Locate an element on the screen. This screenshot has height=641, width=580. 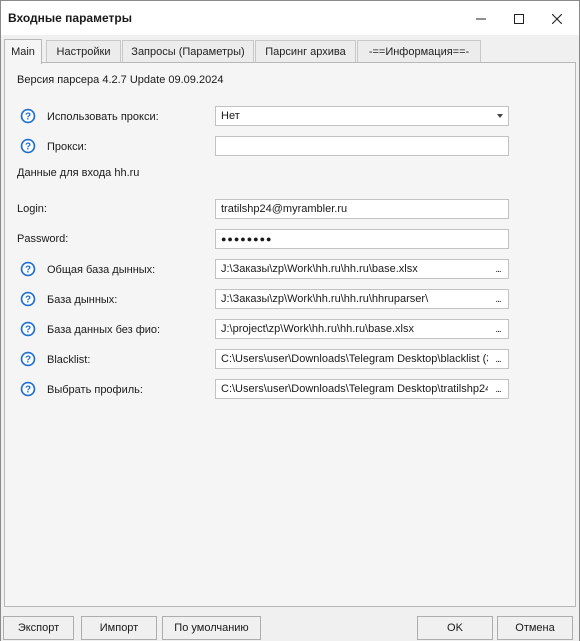
common-db-label: Общая база дынных: is located at coordinates (101, 270).